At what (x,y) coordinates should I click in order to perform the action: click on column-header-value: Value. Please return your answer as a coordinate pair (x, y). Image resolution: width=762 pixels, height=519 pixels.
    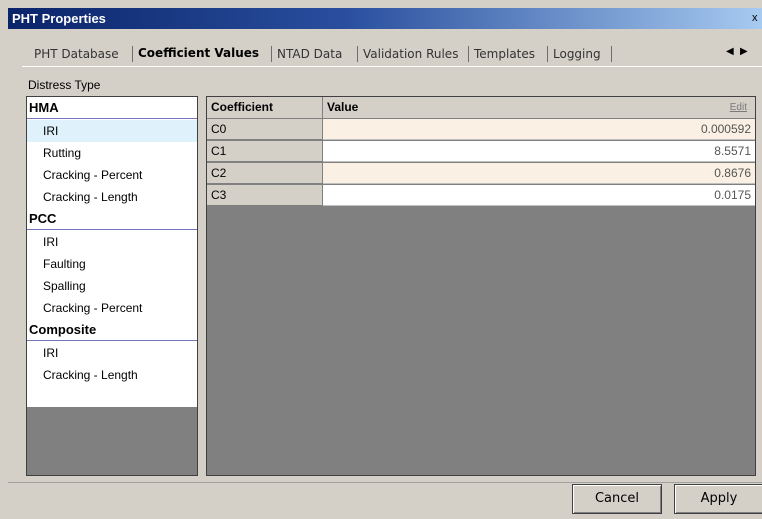
    Looking at the image, I should click on (539, 107).